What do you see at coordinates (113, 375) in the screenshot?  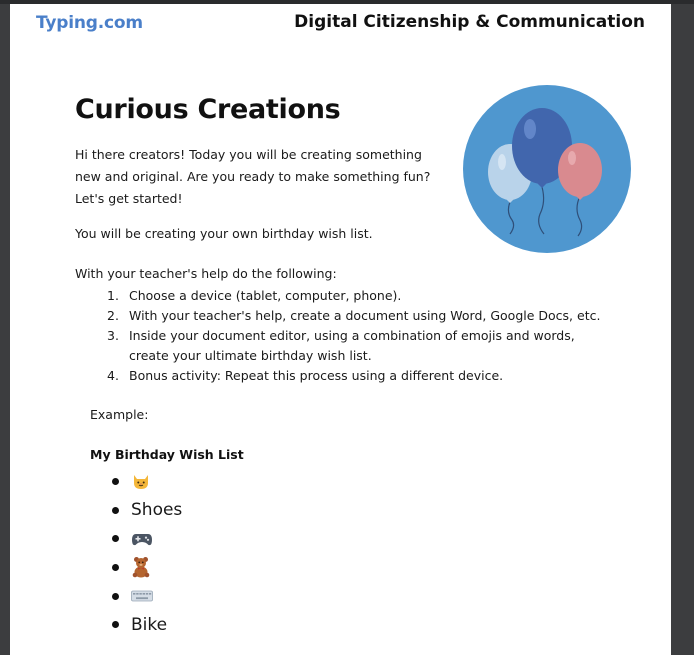 I see `step-number: 4.` at bounding box center [113, 375].